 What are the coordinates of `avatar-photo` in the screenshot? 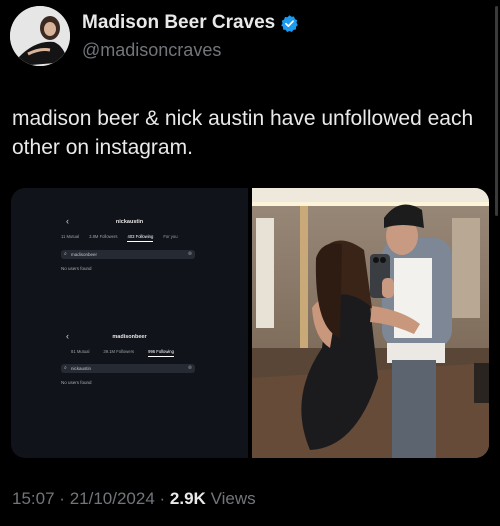 It's located at (40, 36).